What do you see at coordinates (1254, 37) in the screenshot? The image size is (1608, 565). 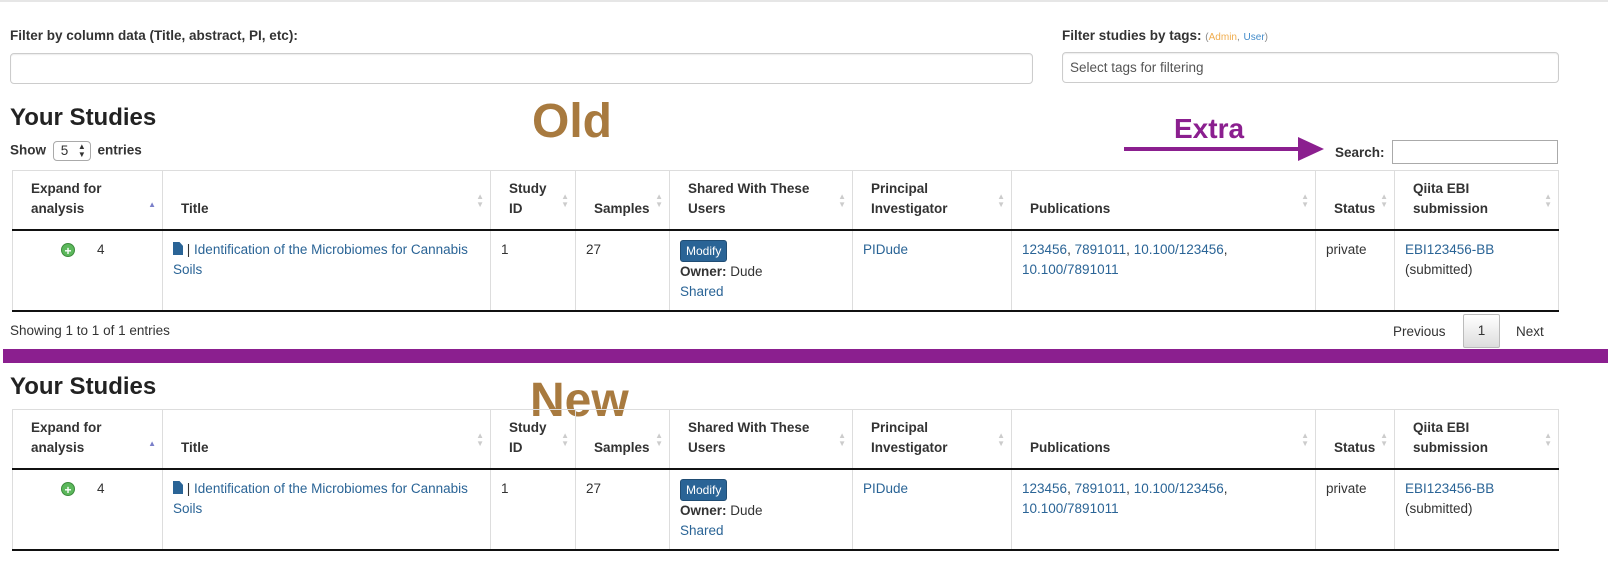 I see `tag-user: User` at bounding box center [1254, 37].